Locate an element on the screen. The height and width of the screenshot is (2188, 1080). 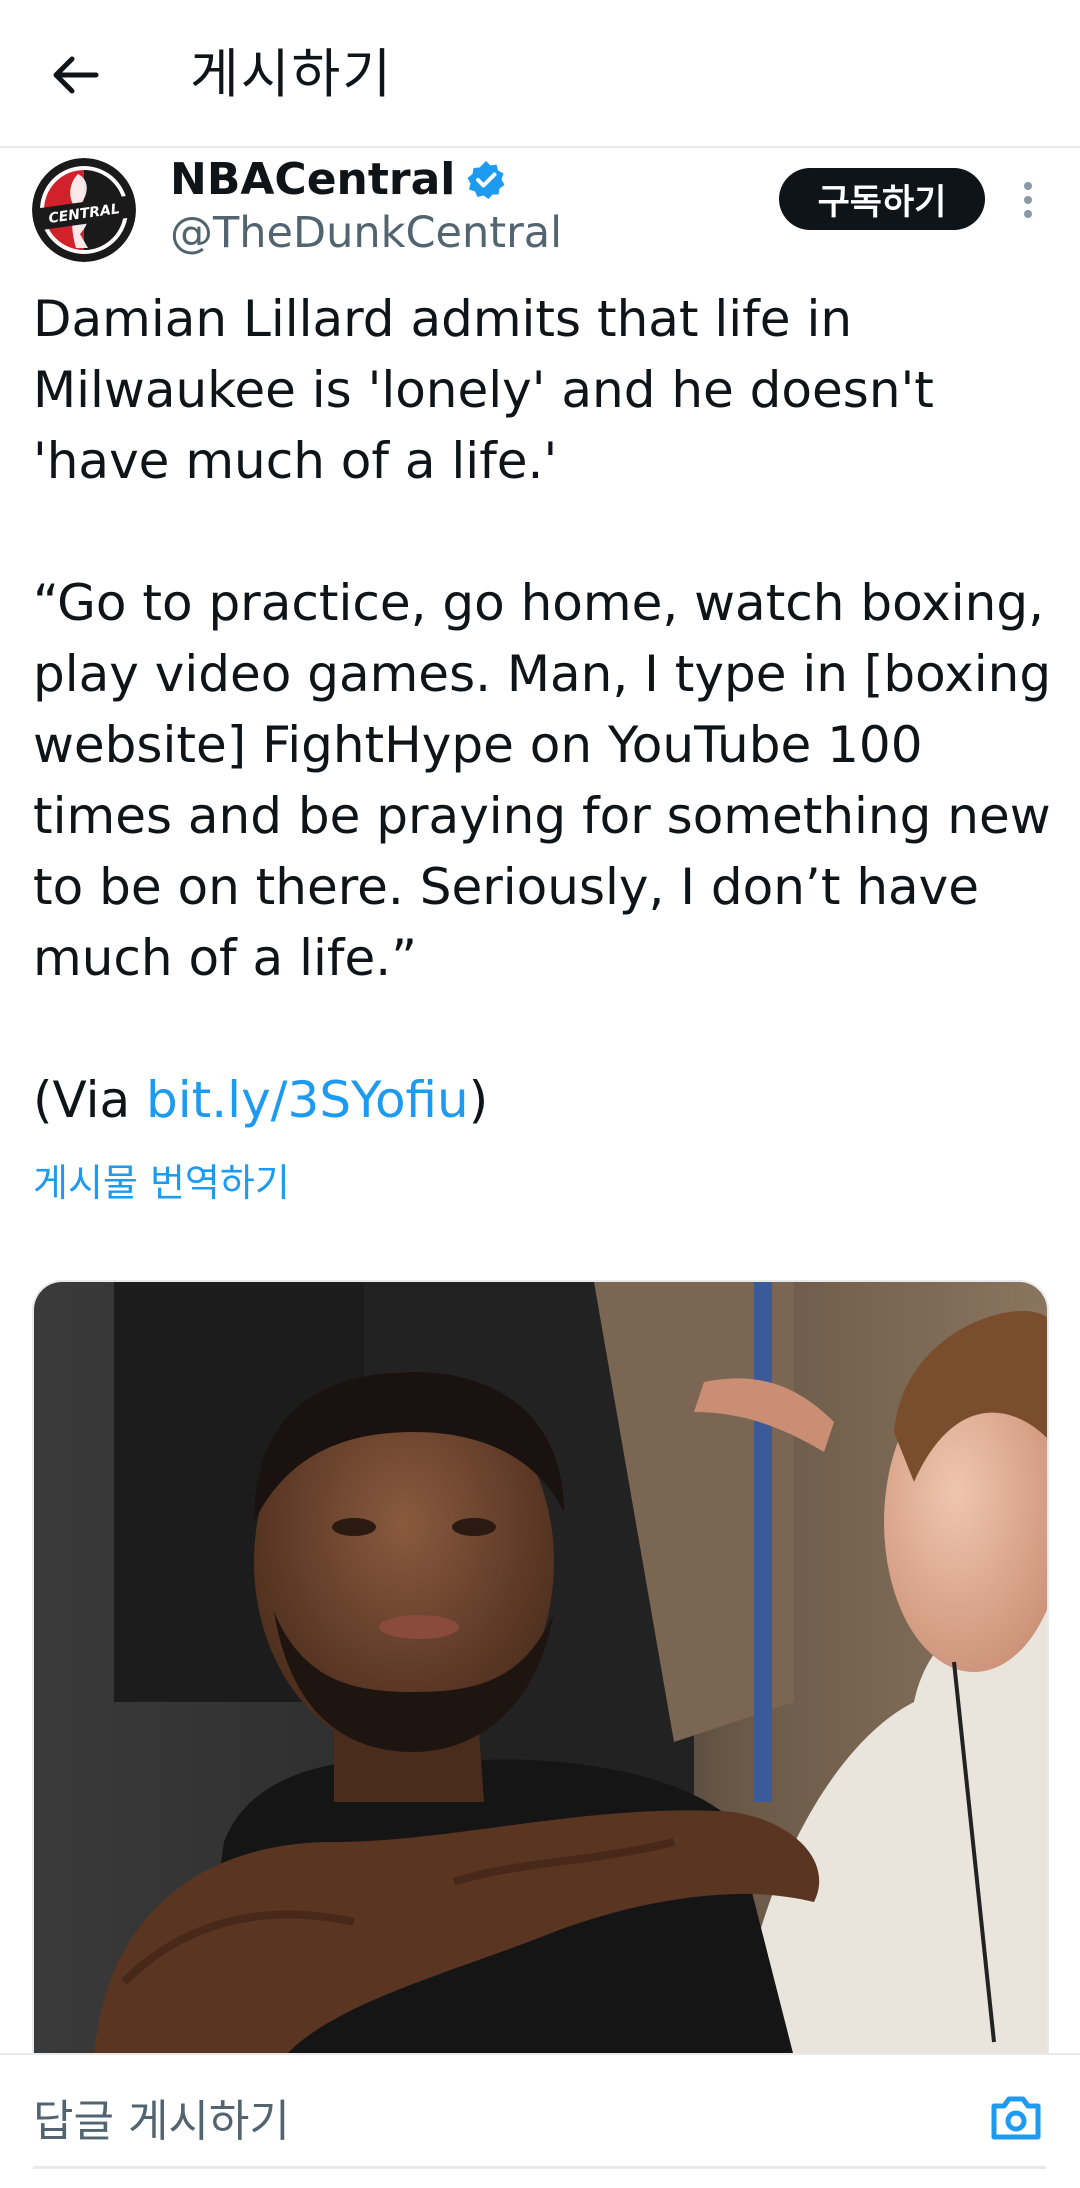
verified-badge-icon is located at coordinates (486, 180).